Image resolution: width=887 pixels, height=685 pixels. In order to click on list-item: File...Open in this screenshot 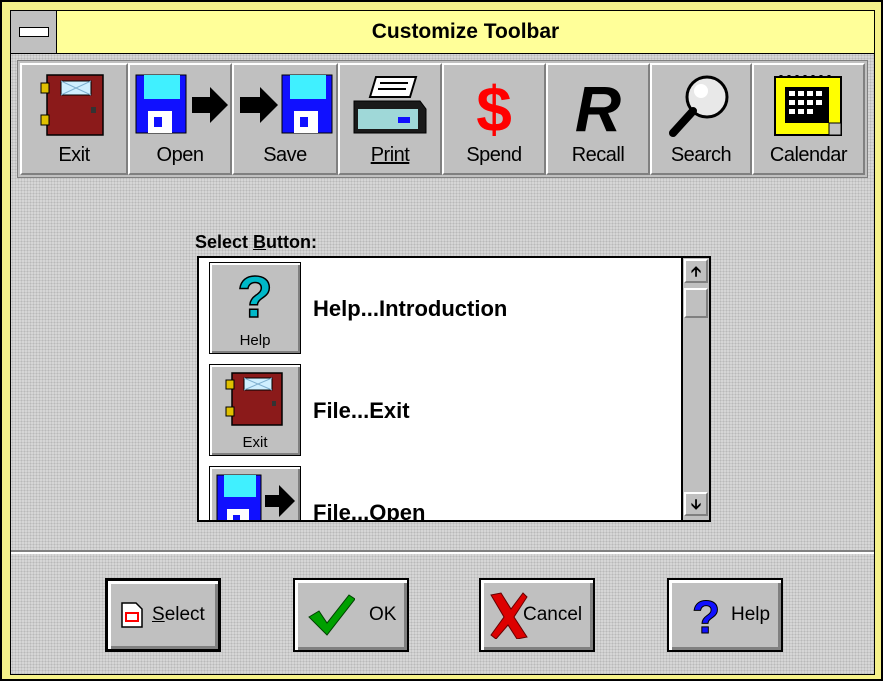, I will do `click(439, 492)`.